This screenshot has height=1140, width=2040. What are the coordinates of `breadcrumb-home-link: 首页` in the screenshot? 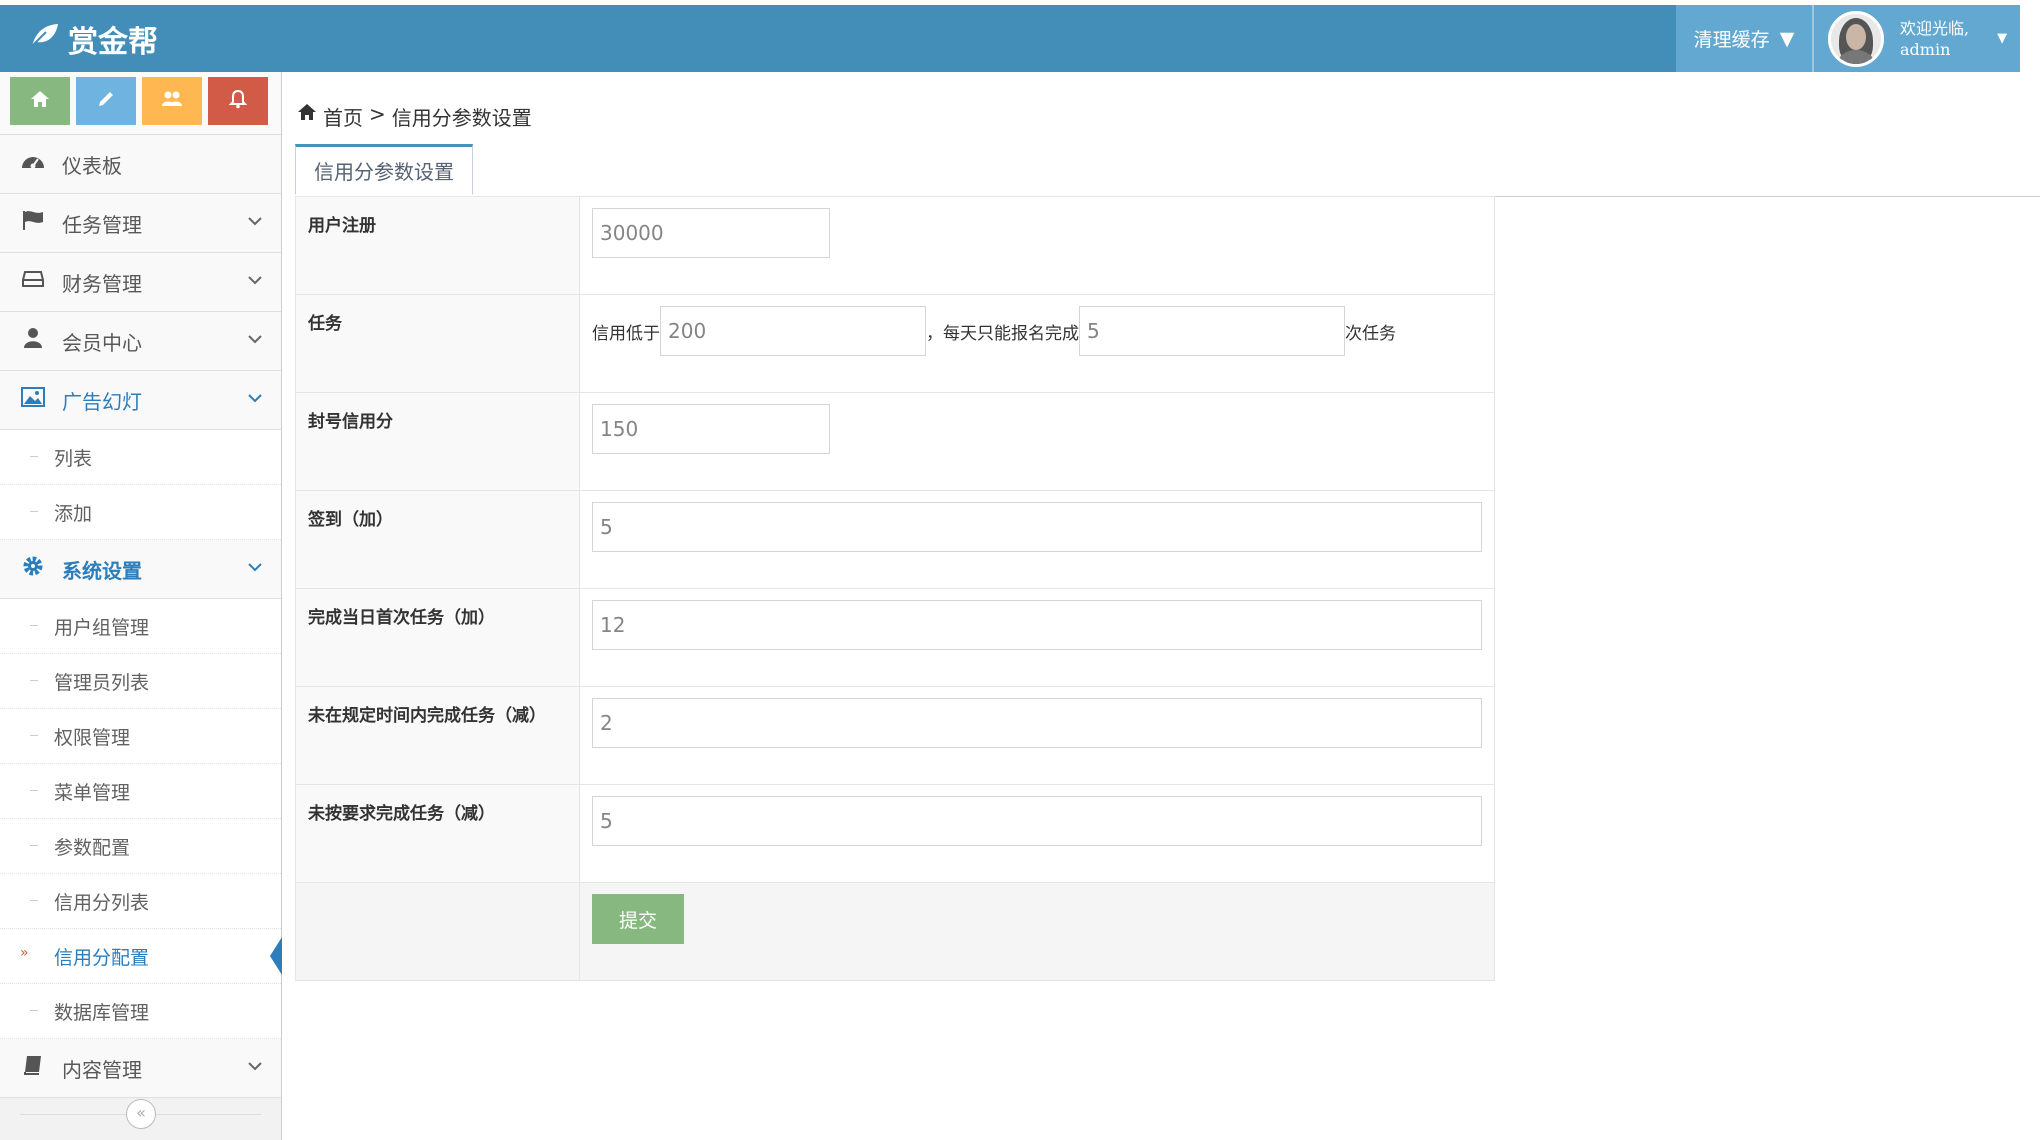 It's located at (343, 116).